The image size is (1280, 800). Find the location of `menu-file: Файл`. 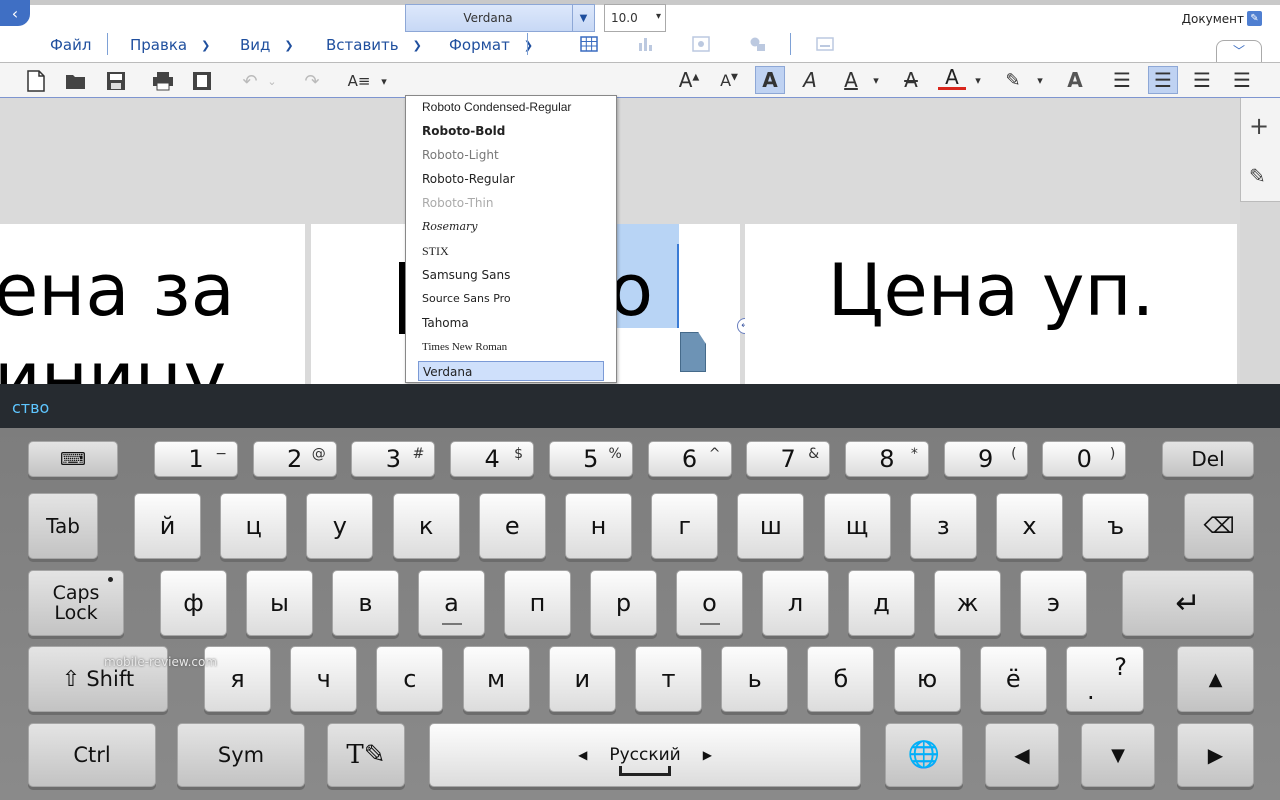

menu-file: Файл is located at coordinates (70, 45).